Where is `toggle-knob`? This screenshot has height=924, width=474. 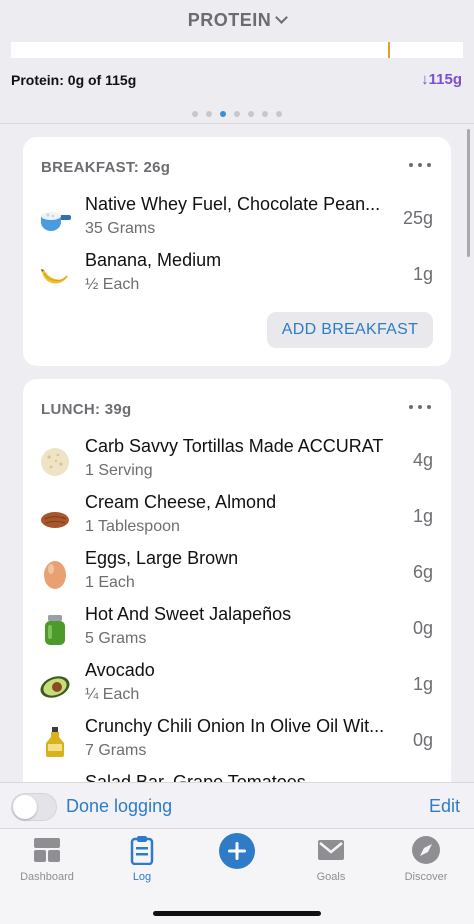
toggle-knob is located at coordinates (25, 807).